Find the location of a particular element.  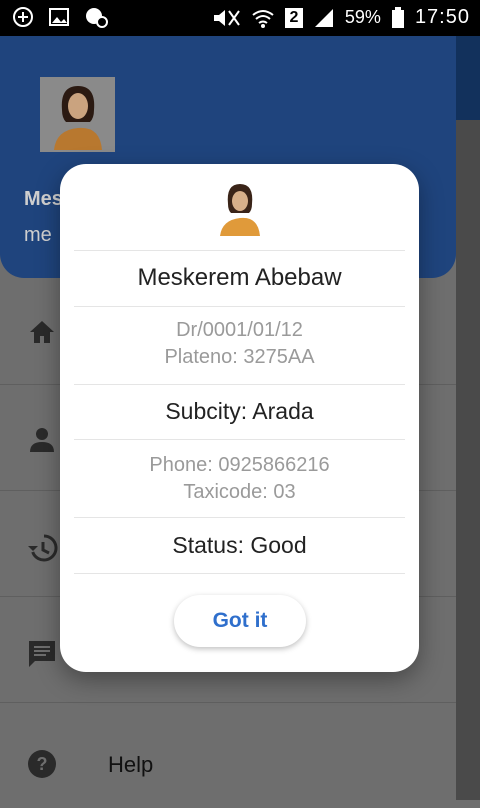

help-icon: ? is located at coordinates (42, 764).